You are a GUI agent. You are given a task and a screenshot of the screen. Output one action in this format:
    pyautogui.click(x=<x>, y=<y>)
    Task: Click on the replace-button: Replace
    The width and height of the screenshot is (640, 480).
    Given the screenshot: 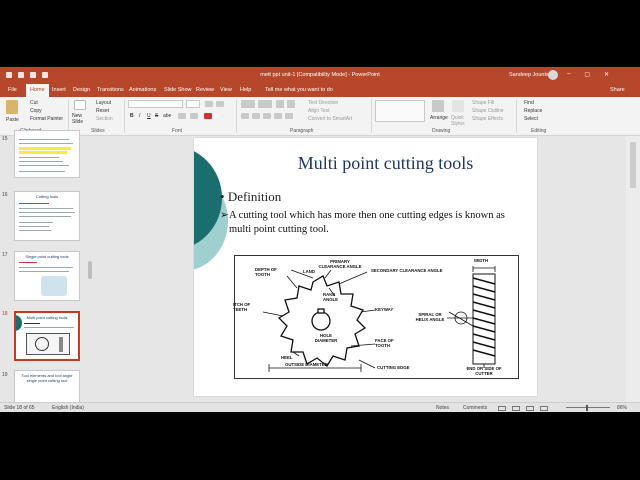 What is the action you would take?
    pyautogui.click(x=533, y=111)
    